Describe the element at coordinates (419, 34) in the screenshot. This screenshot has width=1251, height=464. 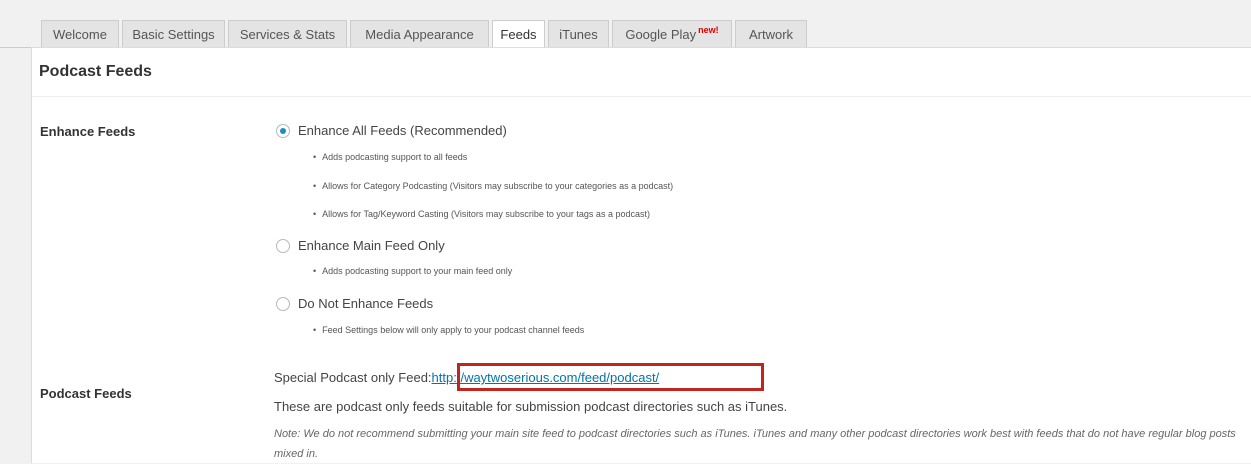
I see `tab-media-appearance: Media Appearance` at that location.